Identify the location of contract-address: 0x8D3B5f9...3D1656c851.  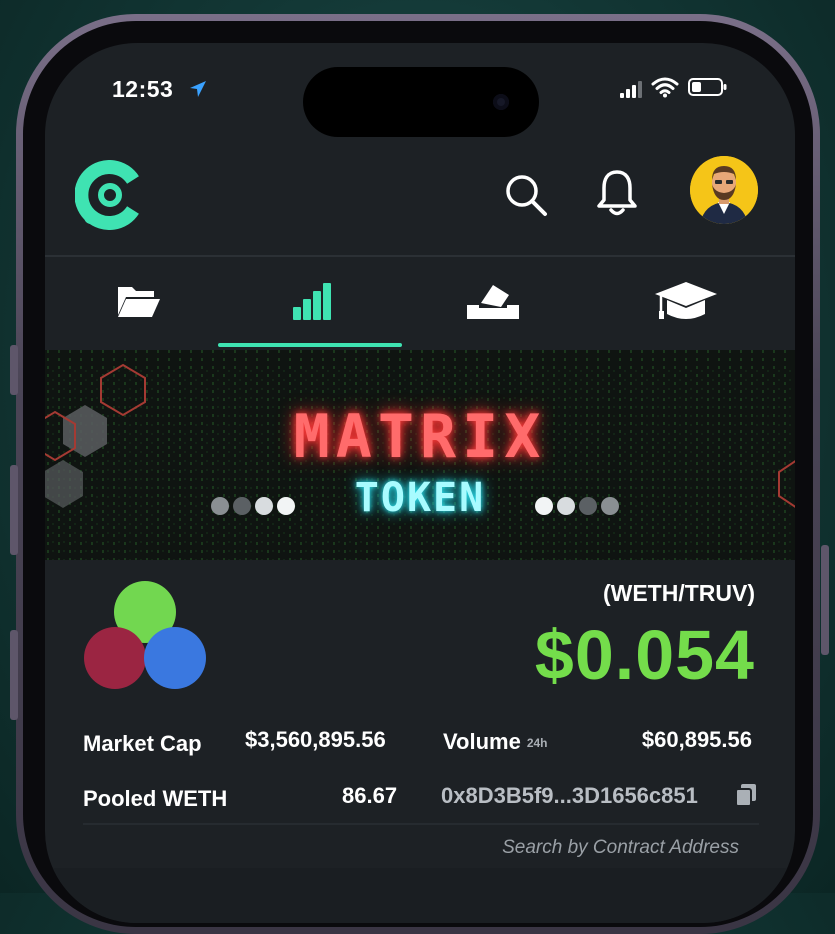
(569, 796).